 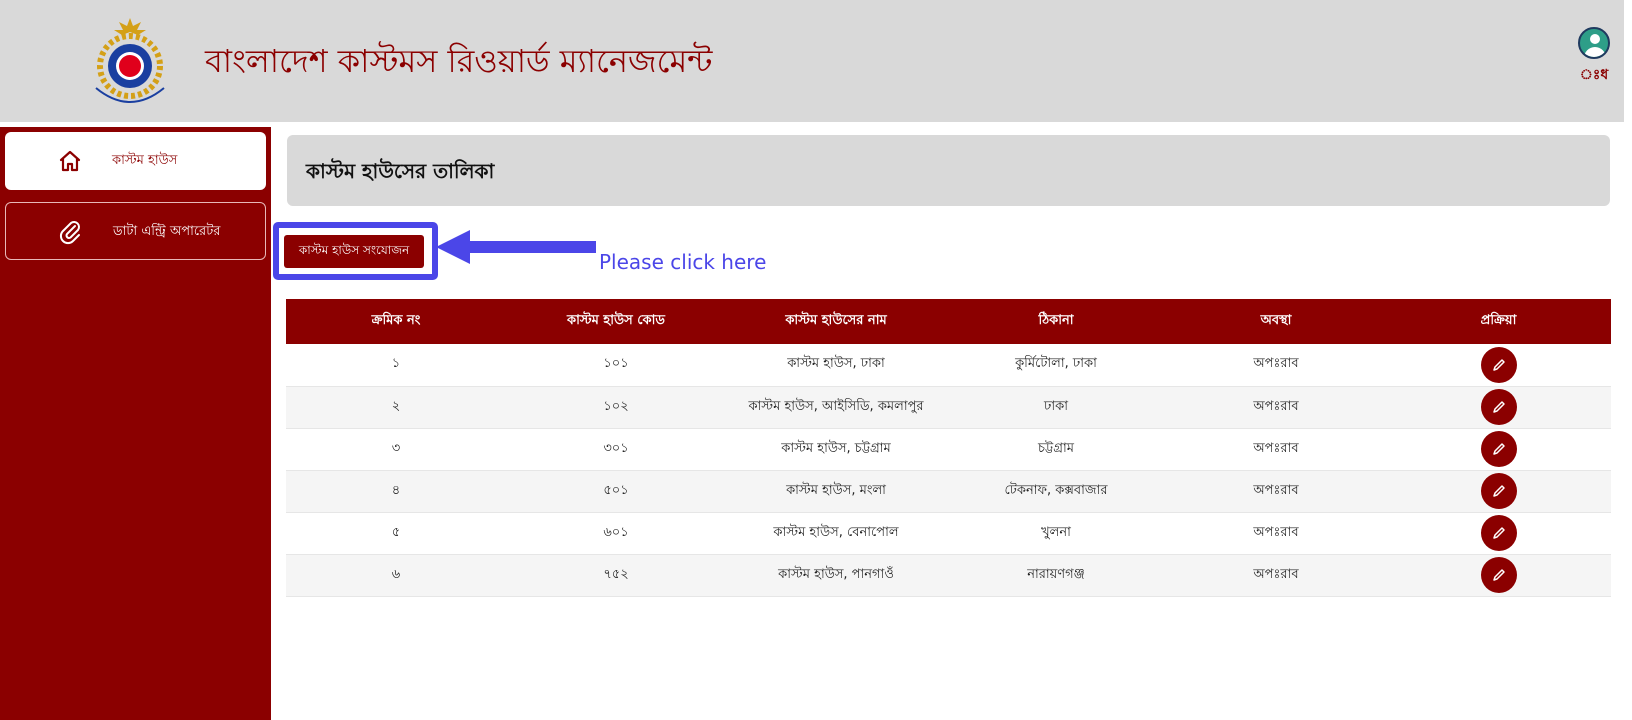 What do you see at coordinates (396, 321) in the screenshot?
I see `column-header-serial: ক্রমিক নং` at bounding box center [396, 321].